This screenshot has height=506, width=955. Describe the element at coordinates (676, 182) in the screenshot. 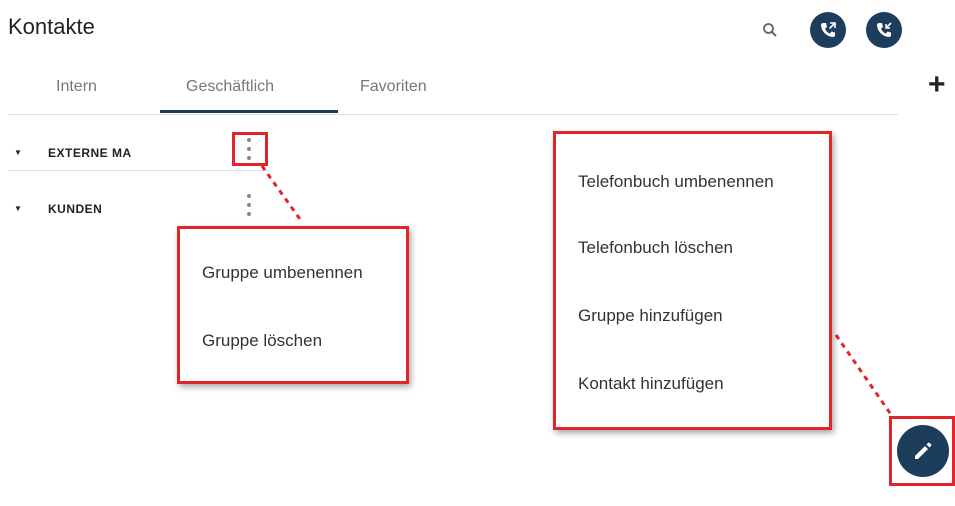

I see `menu-item-rename-phonebook: Telefonbuch umbenennen` at that location.